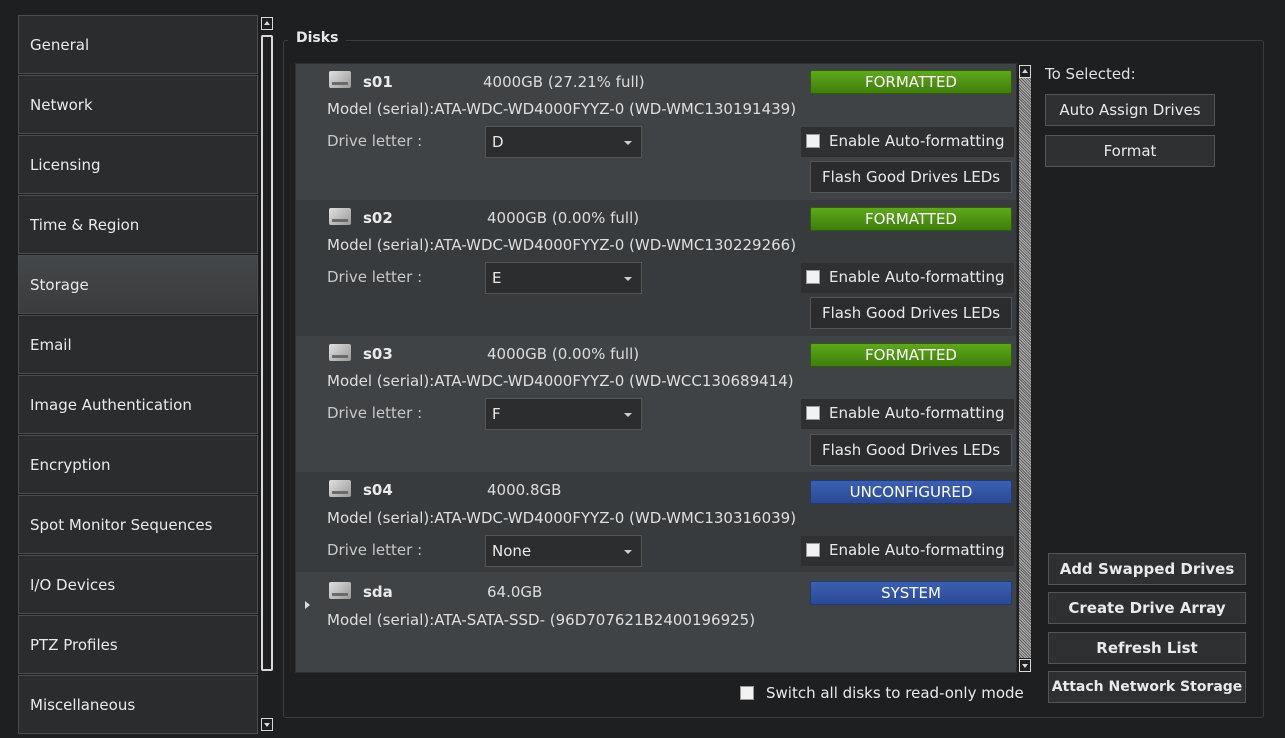 The height and width of the screenshot is (738, 1285). I want to click on expand-arrow-icon, so click(307, 605).